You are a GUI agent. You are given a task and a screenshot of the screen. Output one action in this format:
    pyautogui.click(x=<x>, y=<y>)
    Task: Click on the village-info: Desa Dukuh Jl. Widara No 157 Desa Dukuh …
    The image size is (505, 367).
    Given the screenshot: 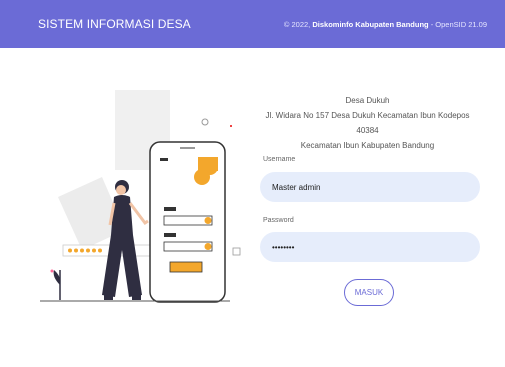 What is the action you would take?
    pyautogui.click(x=367, y=123)
    